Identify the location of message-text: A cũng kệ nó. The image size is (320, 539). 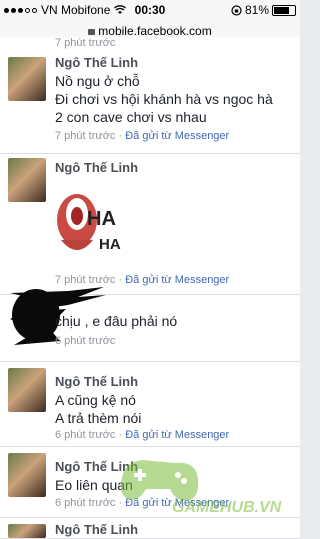
(95, 400).